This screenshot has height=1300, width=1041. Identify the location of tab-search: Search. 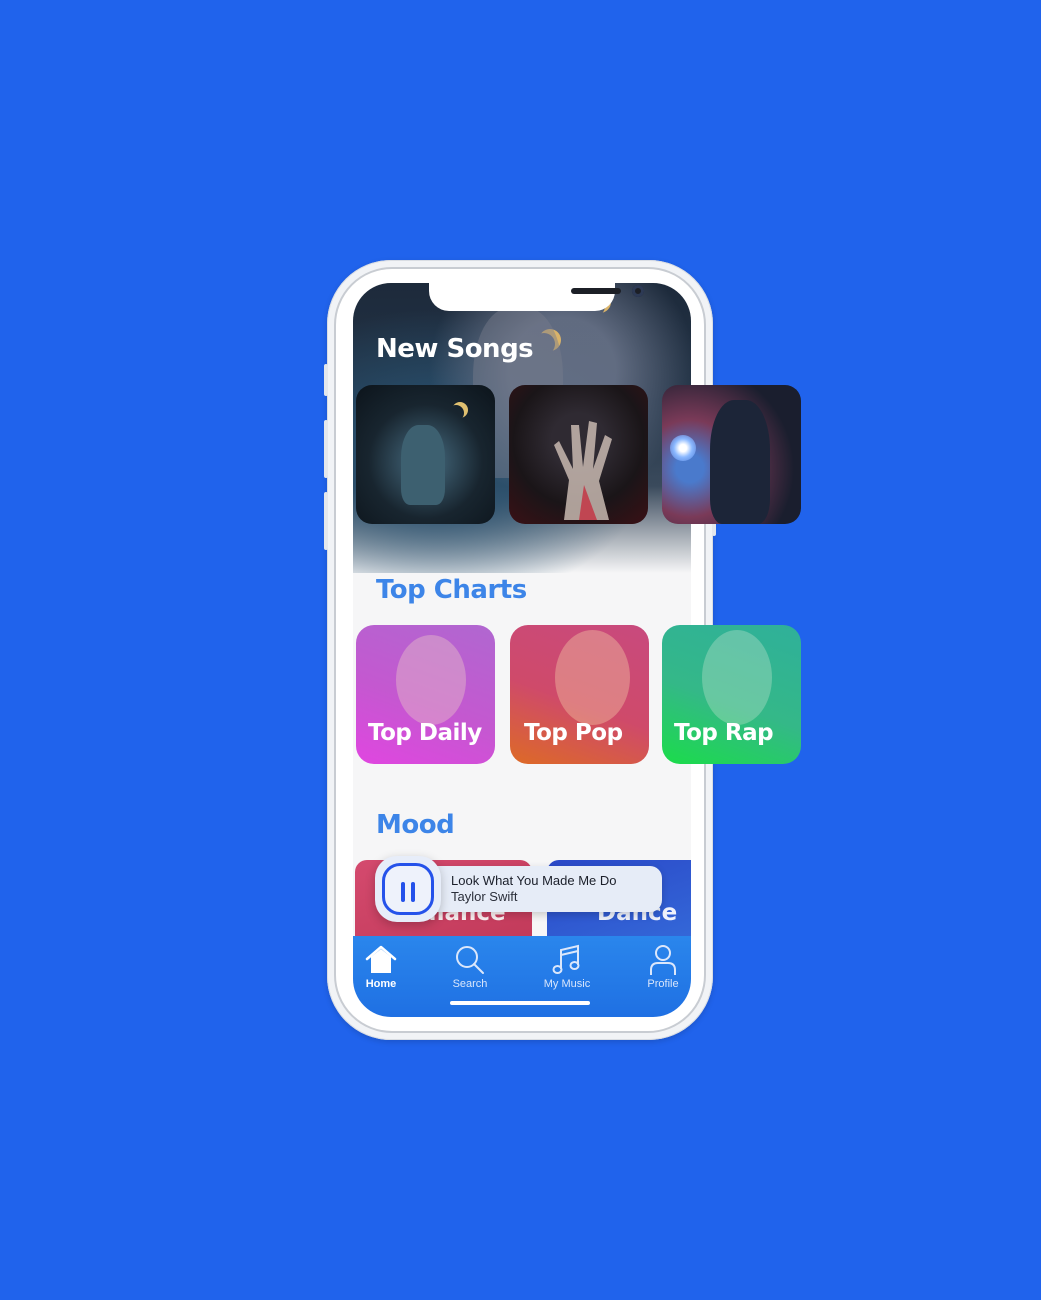
(470, 969).